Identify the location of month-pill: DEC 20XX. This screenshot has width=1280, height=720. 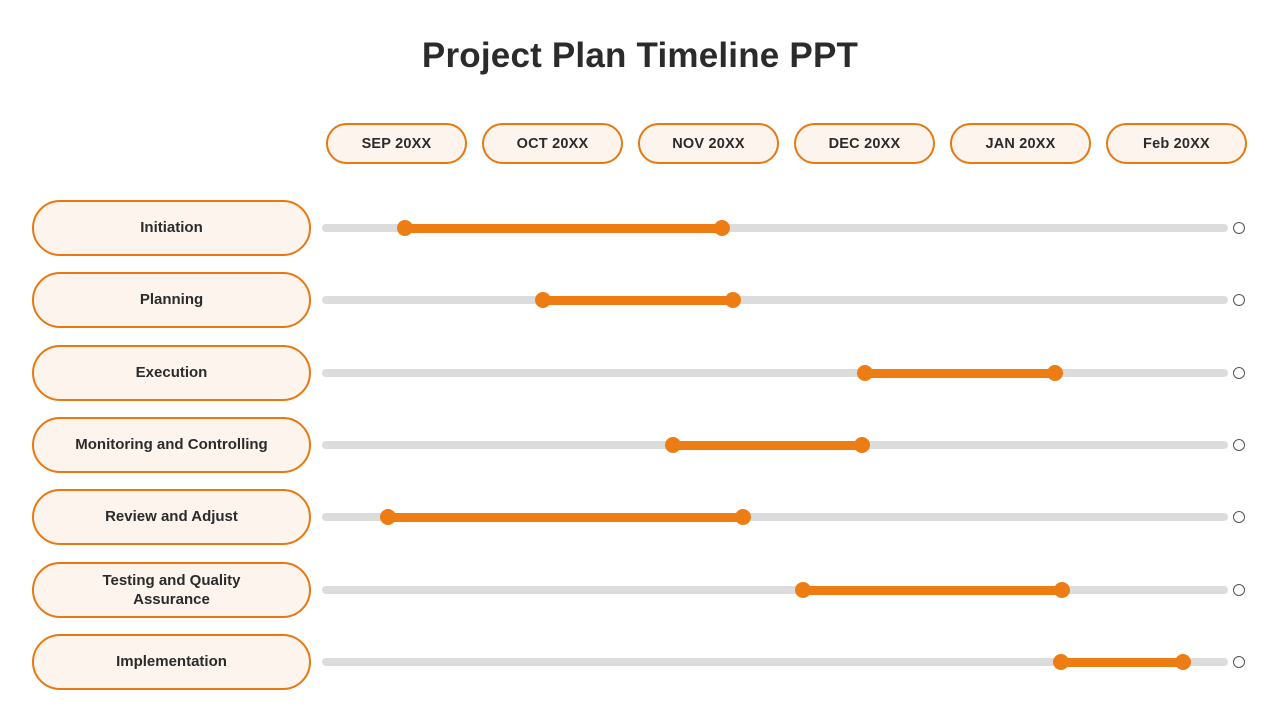
(864, 143).